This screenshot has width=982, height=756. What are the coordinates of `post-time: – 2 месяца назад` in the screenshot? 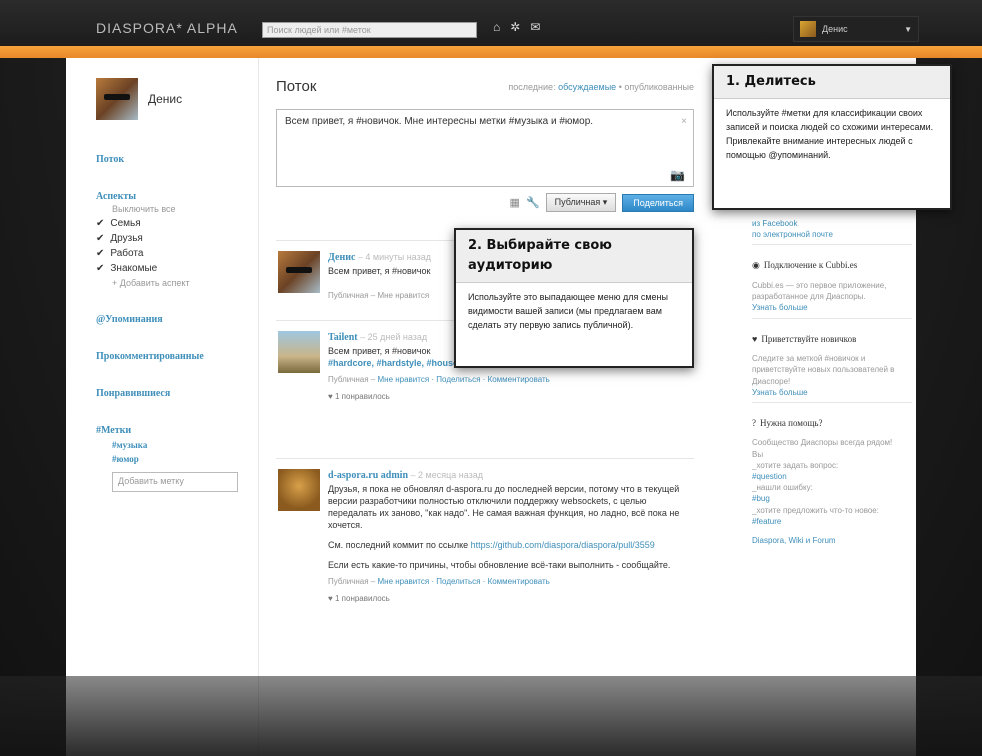 It's located at (447, 475).